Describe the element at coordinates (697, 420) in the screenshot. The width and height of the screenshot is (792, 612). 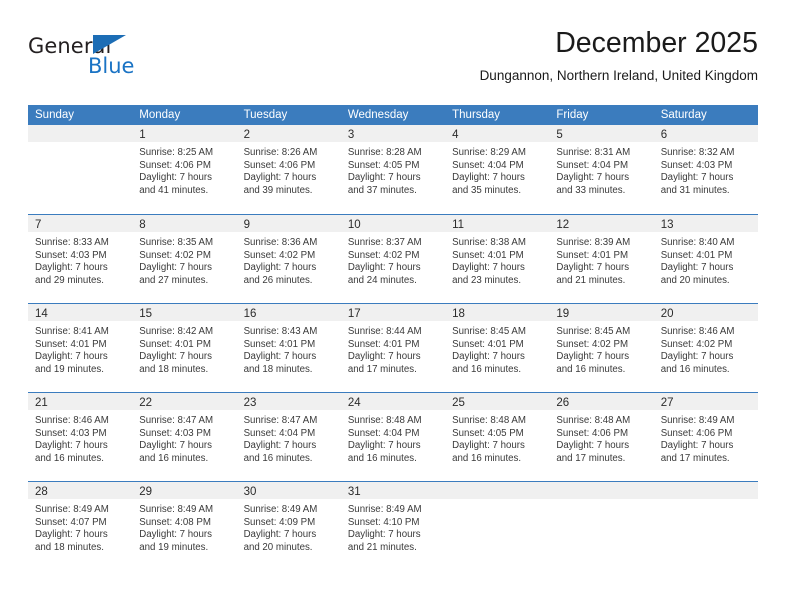
I see `sunrise-text: Sunrise: 8:49 AM` at that location.